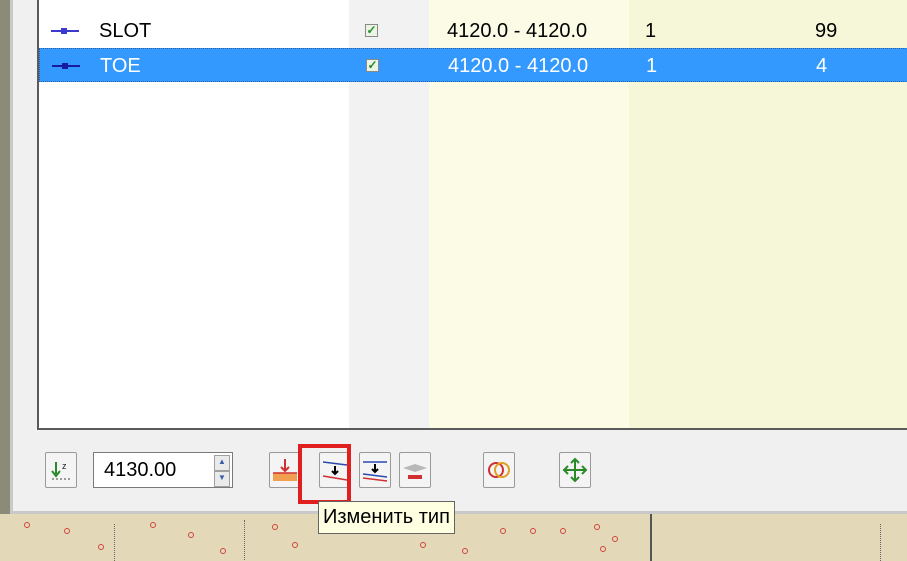 The height and width of the screenshot is (561, 907). Describe the element at coordinates (125, 31) in the screenshot. I see `layer-name: SLOT` at that location.